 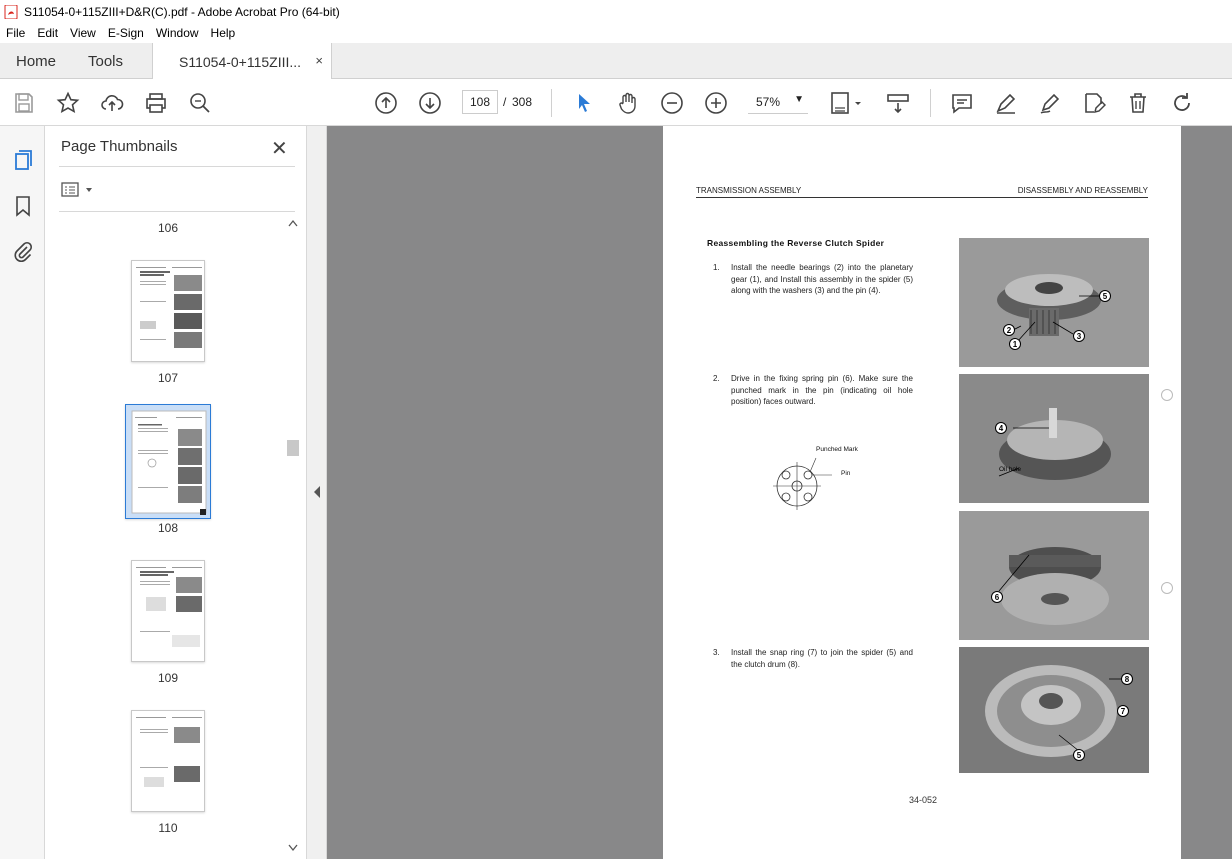 What do you see at coordinates (1006, 103) in the screenshot?
I see `highlight-pen-icon` at bounding box center [1006, 103].